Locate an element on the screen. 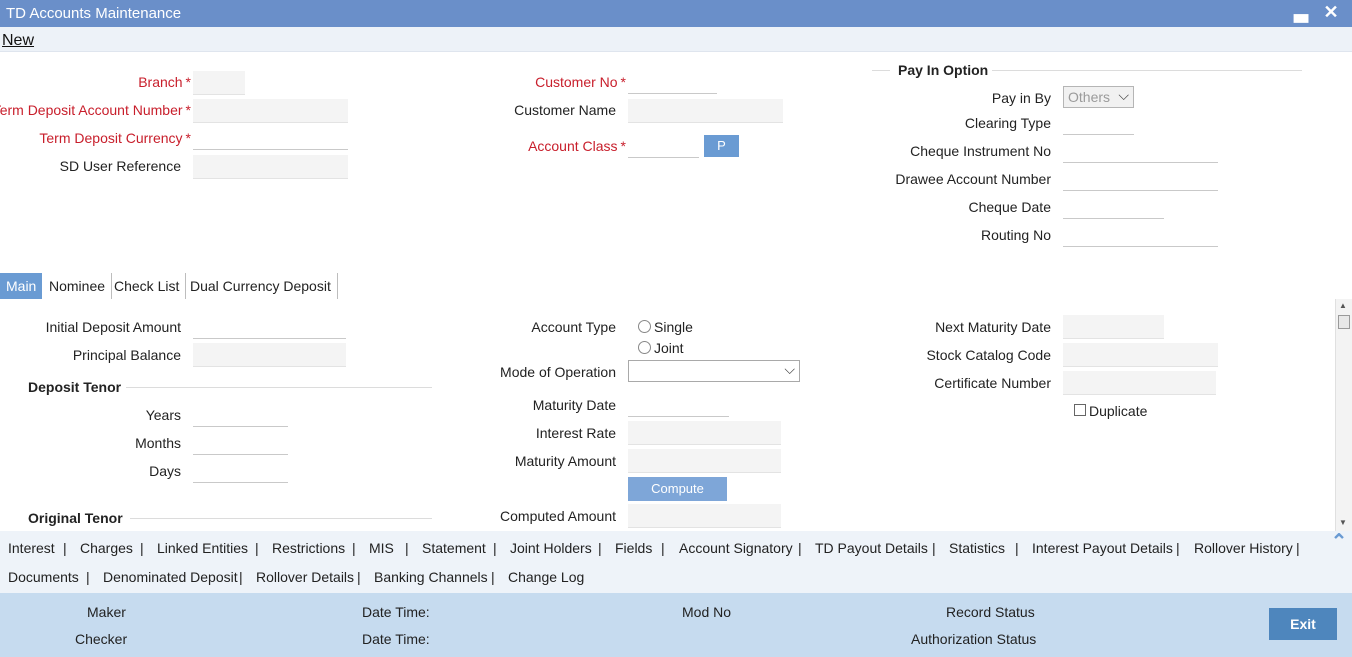 Image resolution: width=1352 pixels, height=657 pixels. interest-rate-field is located at coordinates (704, 433).